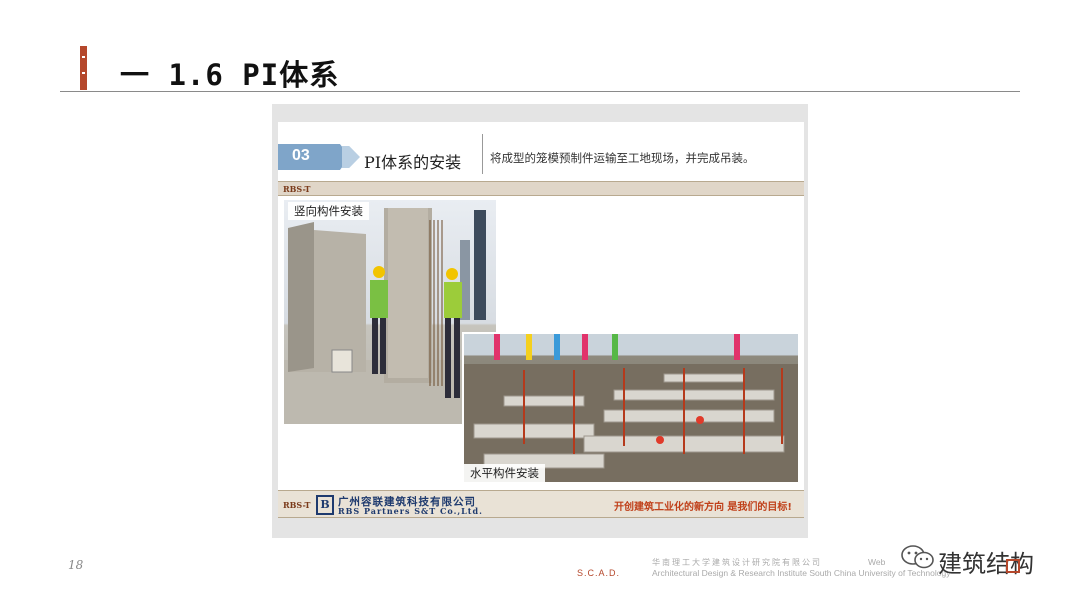  What do you see at coordinates (297, 189) in the screenshot?
I see `band-logo: RBS-T` at bounding box center [297, 189].